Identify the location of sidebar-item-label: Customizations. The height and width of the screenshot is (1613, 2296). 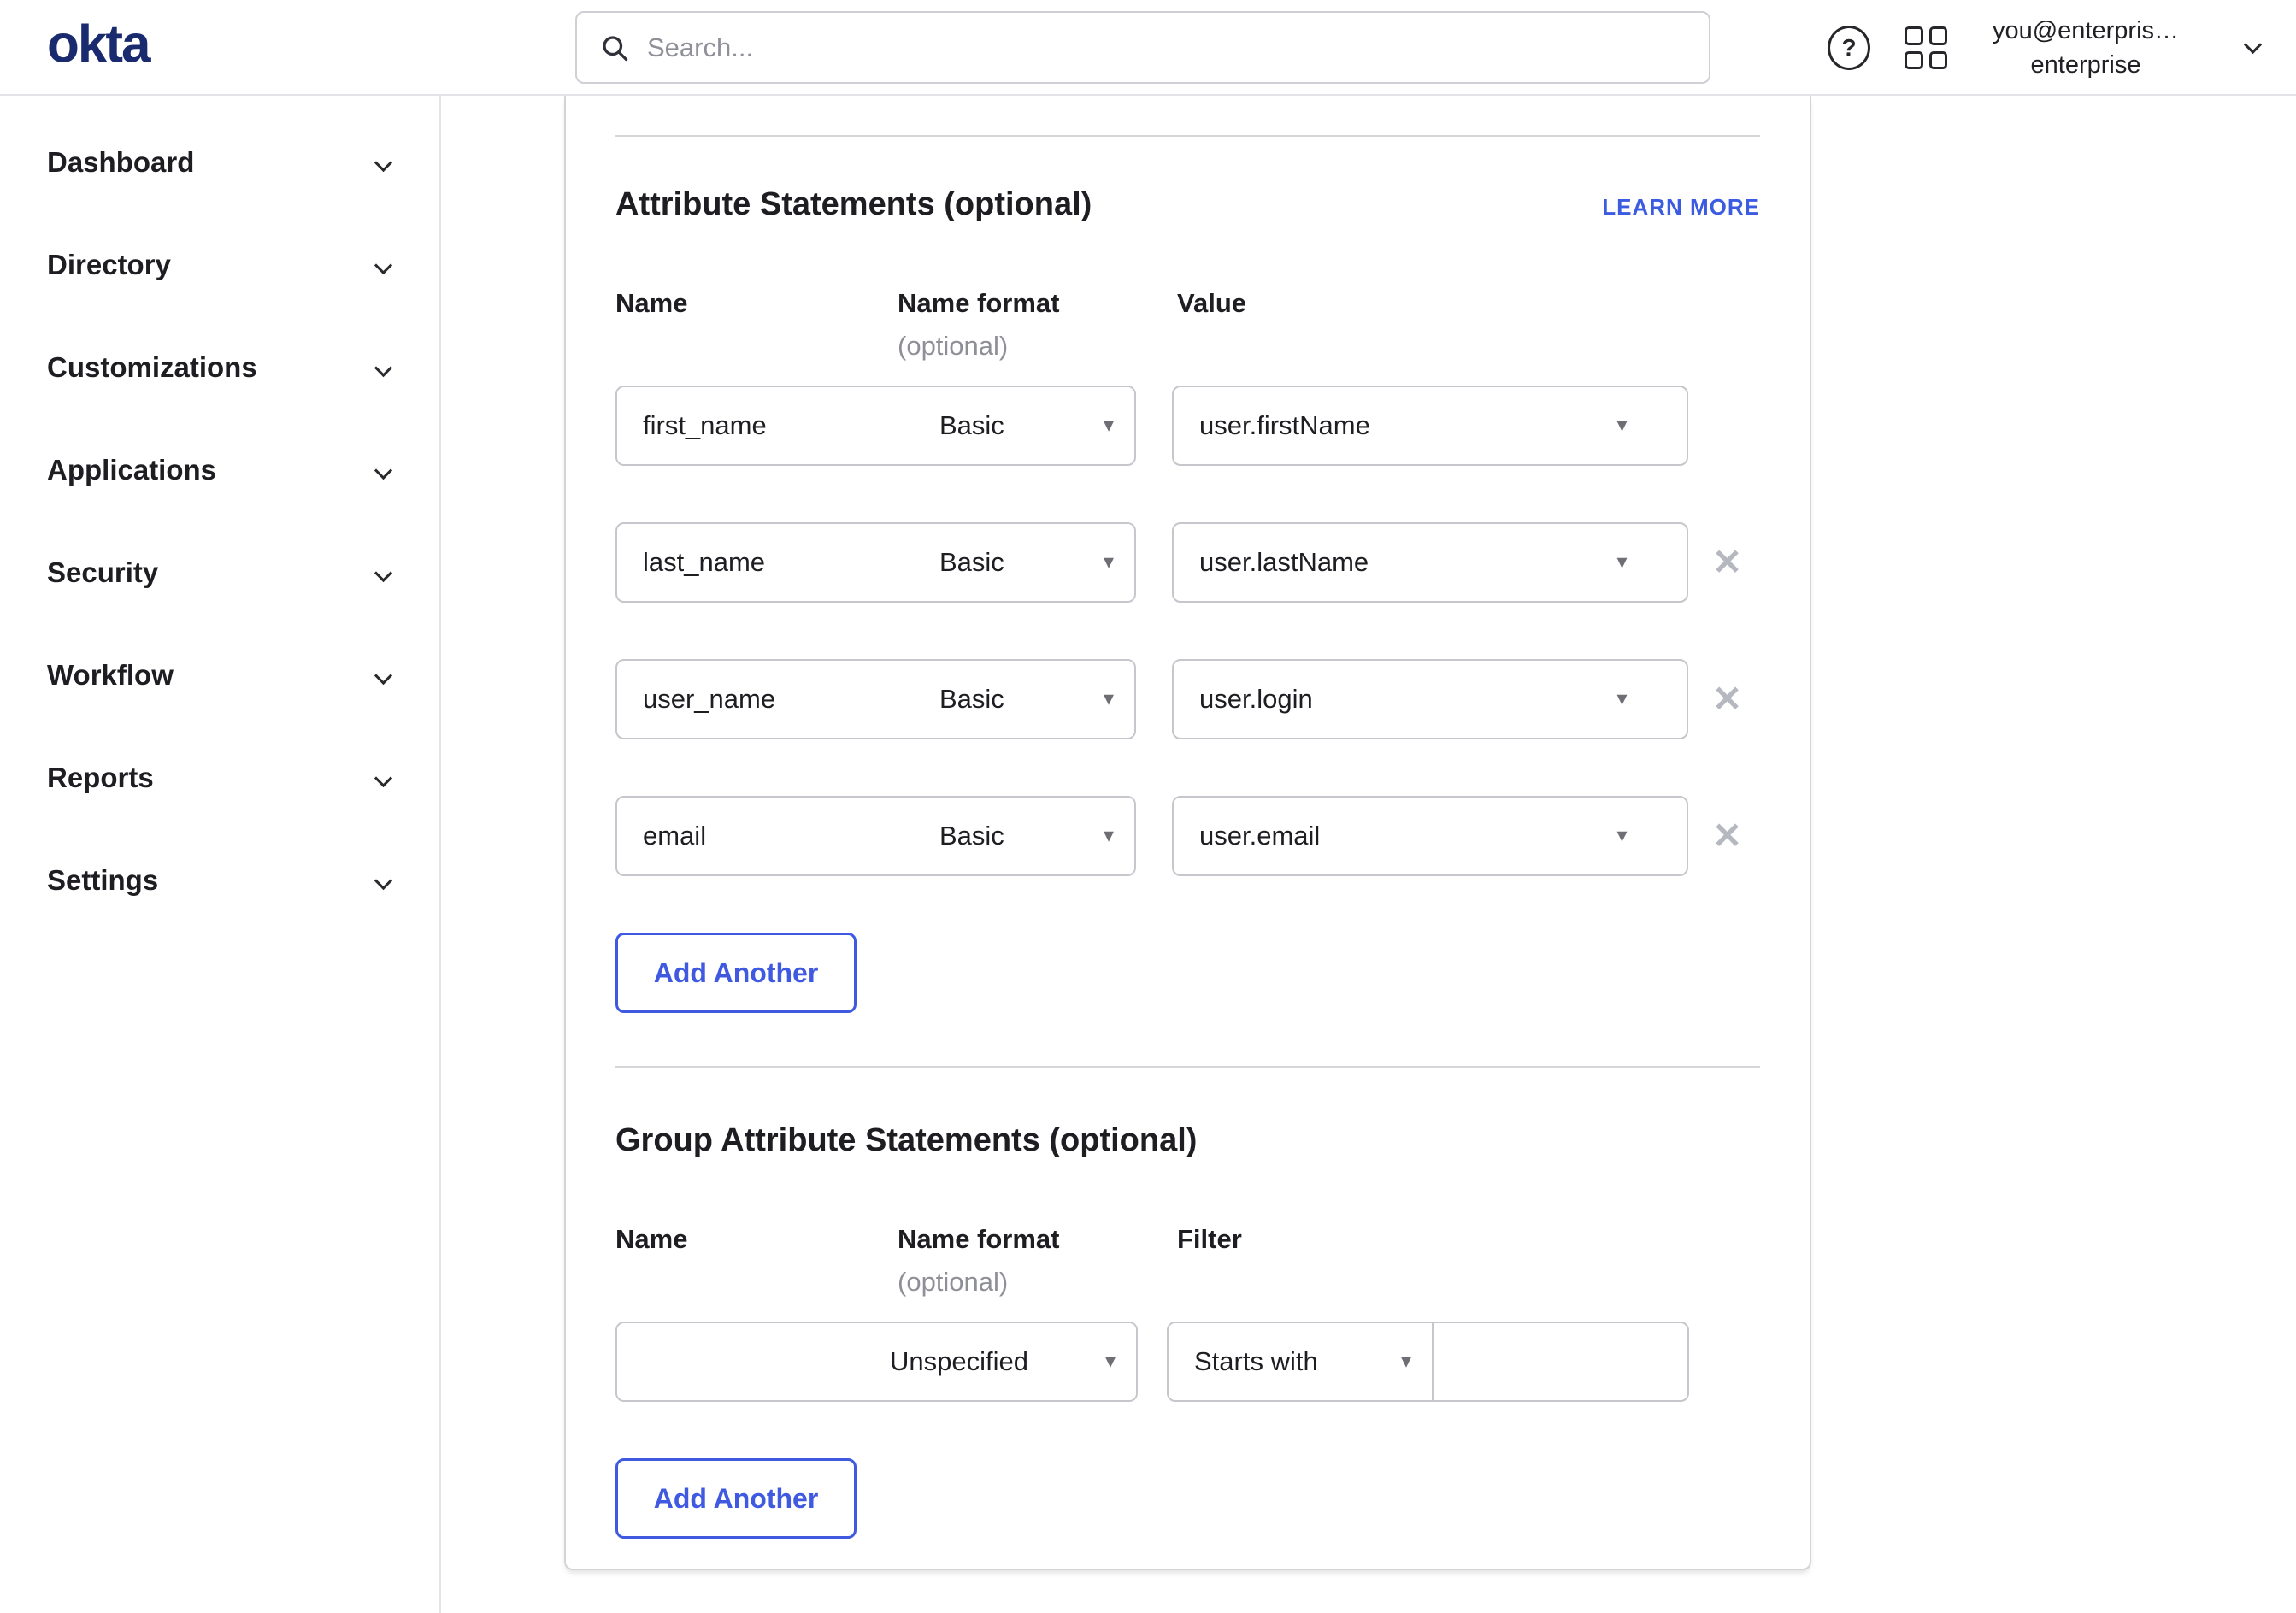
(152, 367).